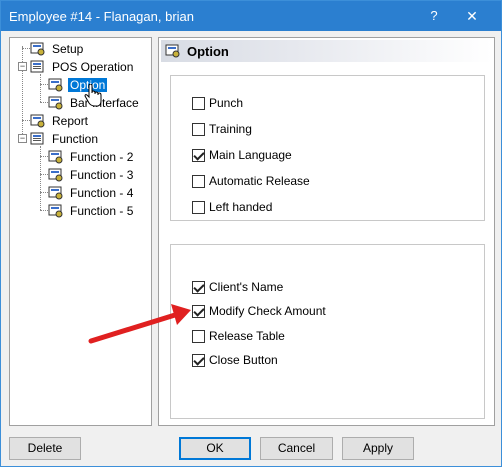  I want to click on release-table-checkbox-row: Release Table, so click(238, 336).